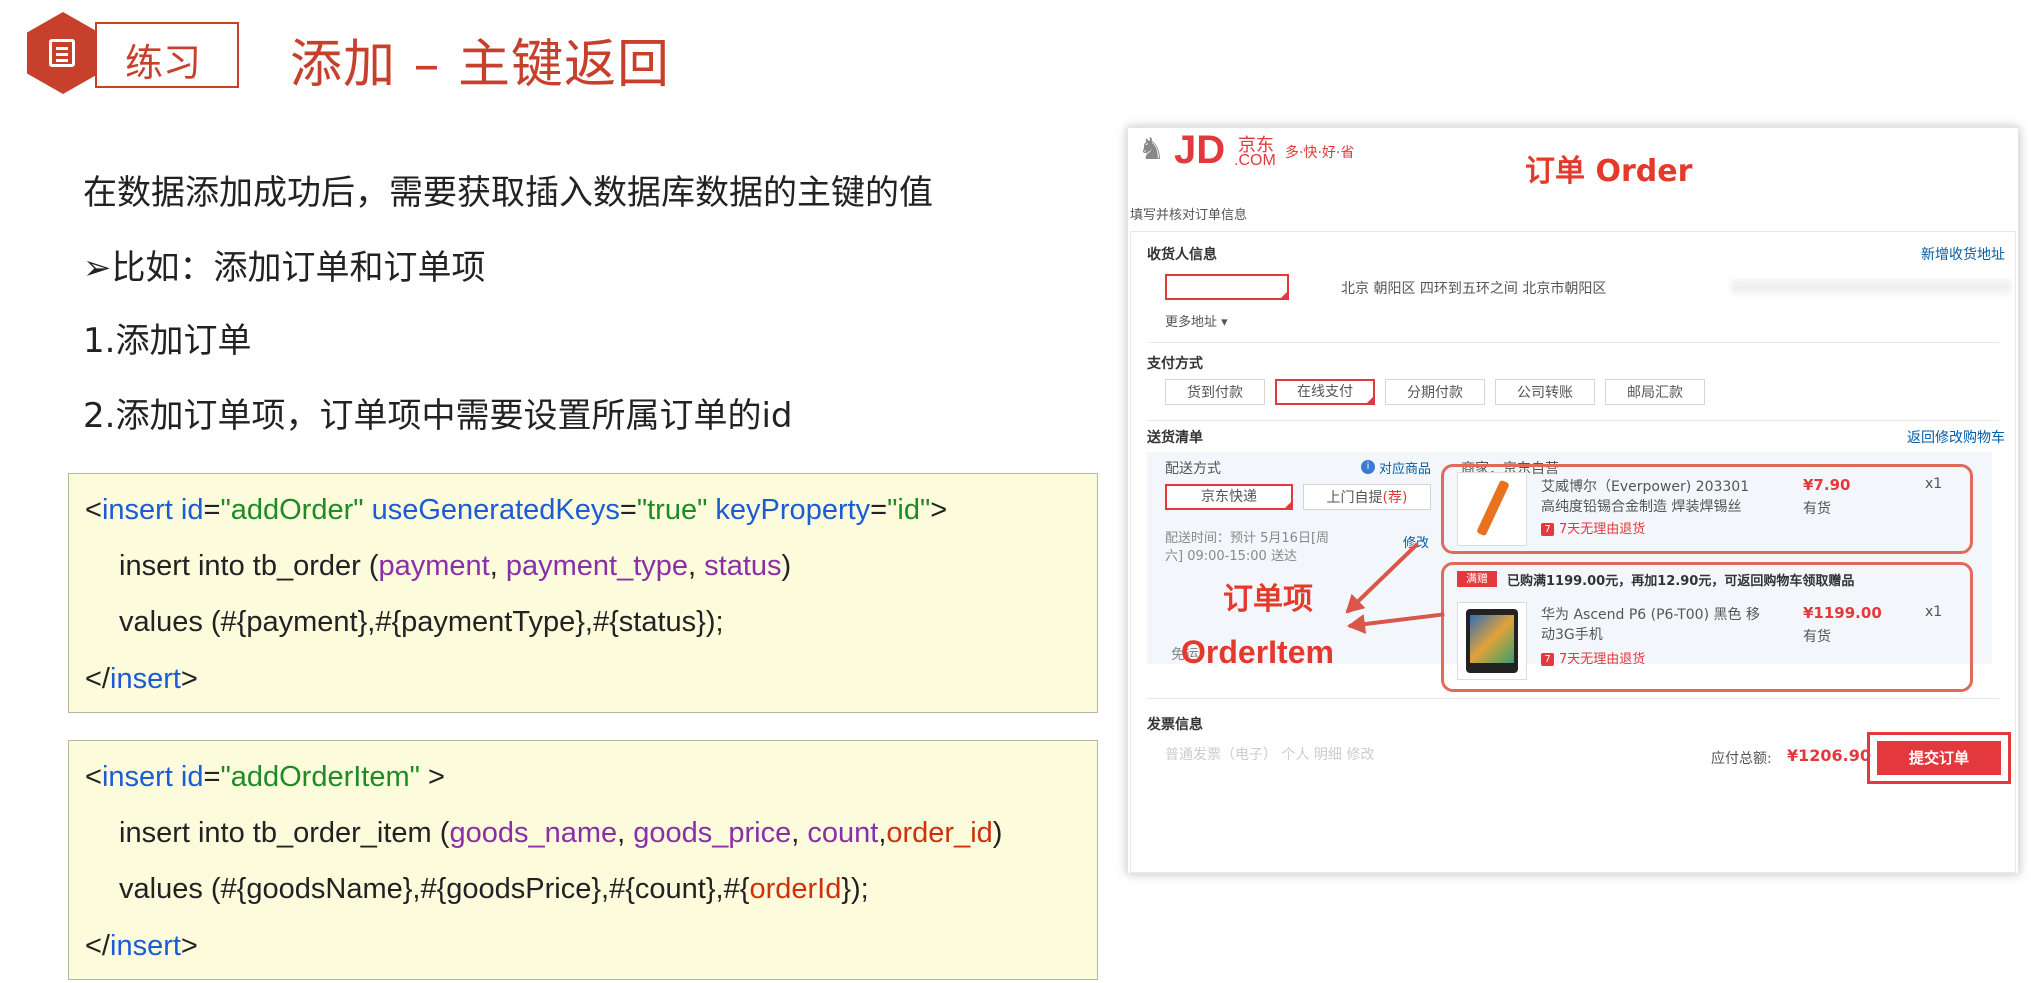 Image resolution: width=2043 pixels, height=983 pixels. What do you see at coordinates (1593, 527) in the screenshot?
I see `return-policy-1: 7 7天无理由退货` at bounding box center [1593, 527].